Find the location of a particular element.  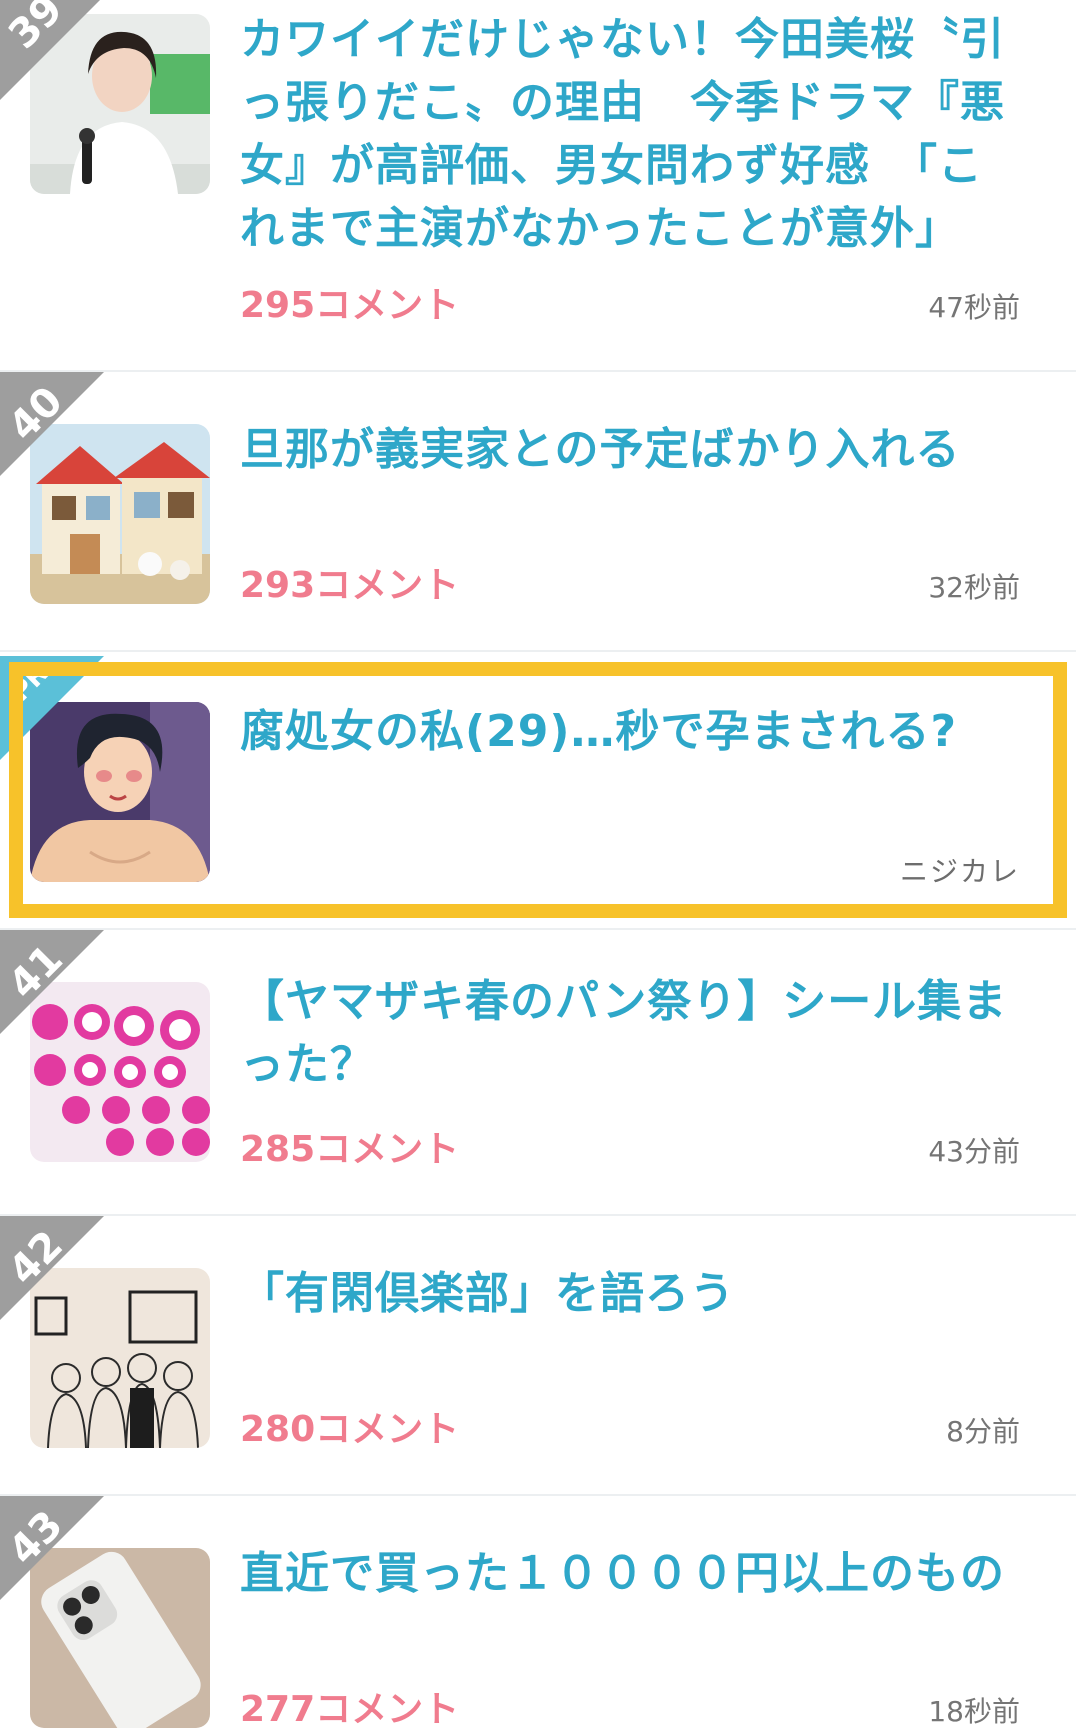

topic-title: 旦那が義実家との予定ばかり入れる is located at coordinates (630, 449).